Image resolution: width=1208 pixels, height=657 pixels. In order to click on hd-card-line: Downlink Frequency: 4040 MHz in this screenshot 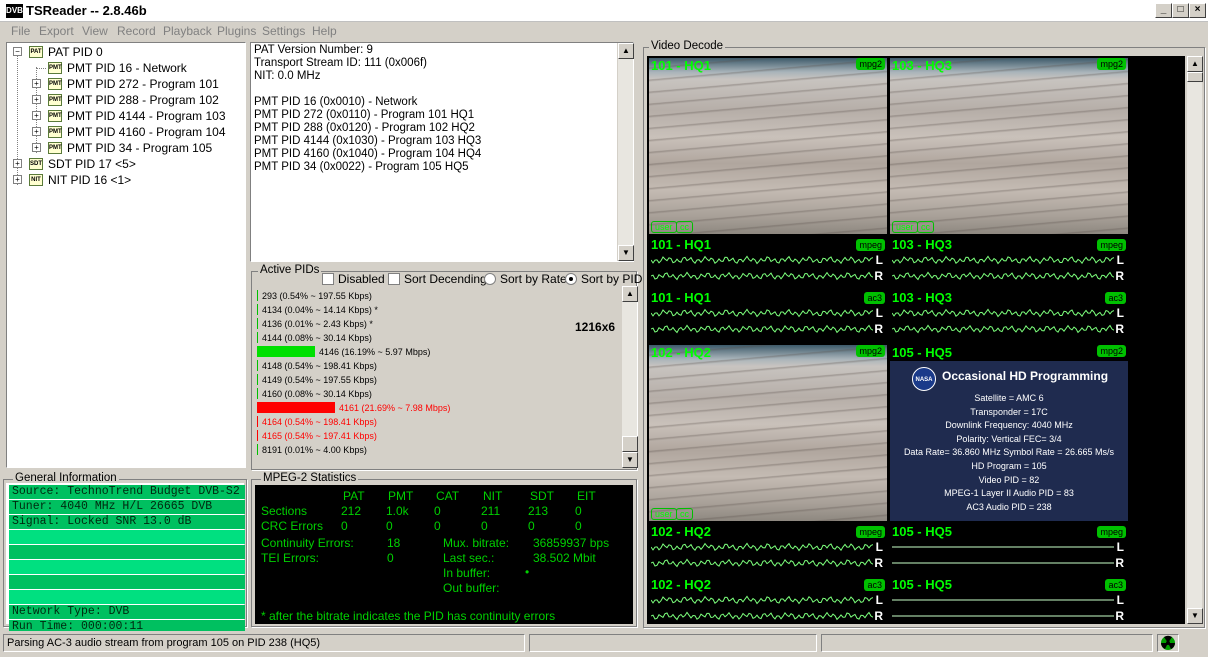, I will do `click(1009, 425)`.